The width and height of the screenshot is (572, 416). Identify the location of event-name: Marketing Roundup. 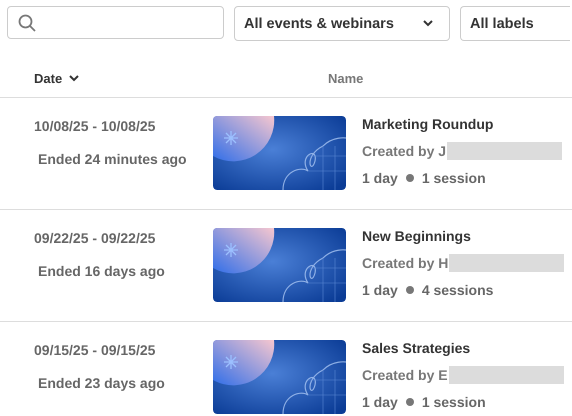
(462, 124).